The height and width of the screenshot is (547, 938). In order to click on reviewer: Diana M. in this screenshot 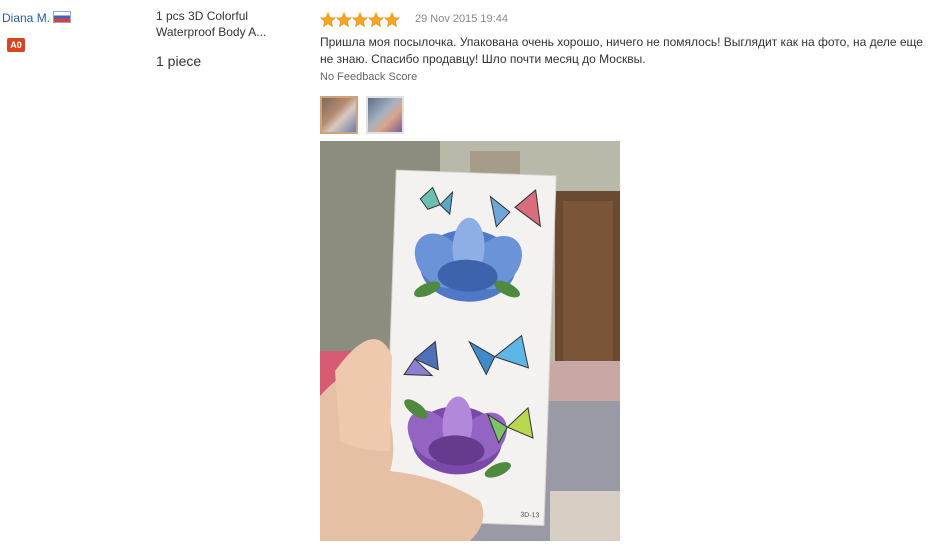, I will do `click(37, 18)`.